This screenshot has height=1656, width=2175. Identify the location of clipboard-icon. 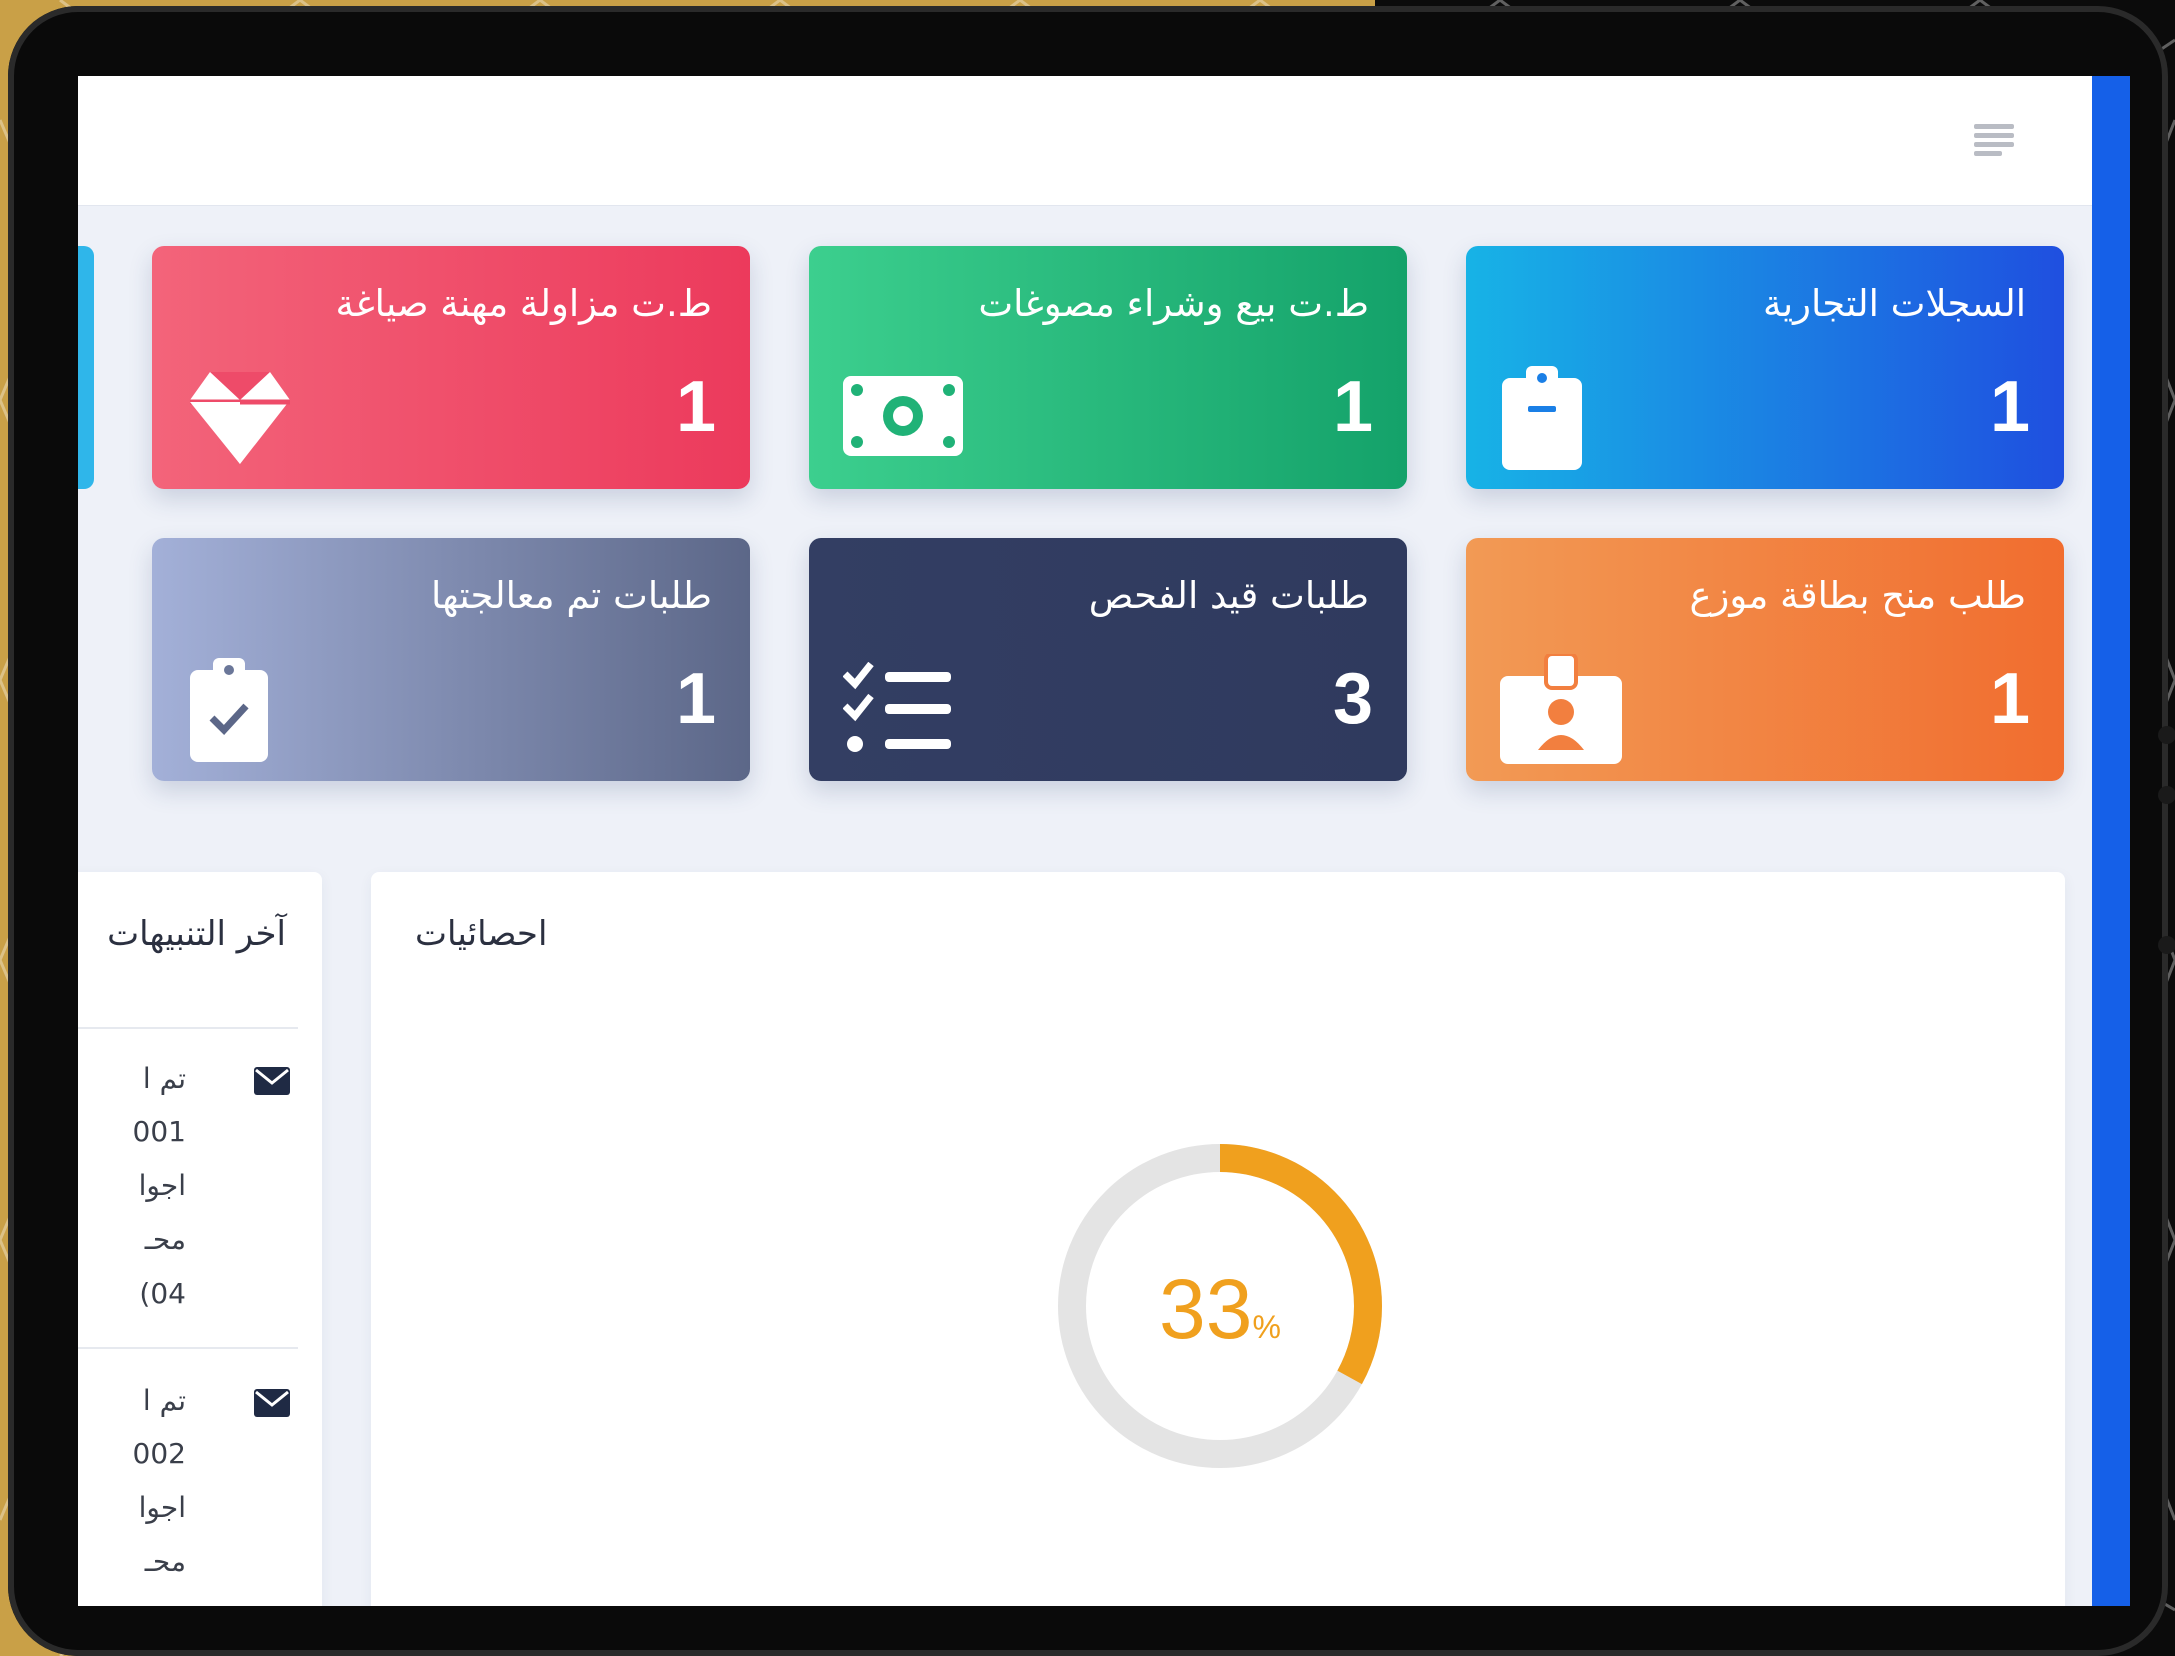
(1542, 418).